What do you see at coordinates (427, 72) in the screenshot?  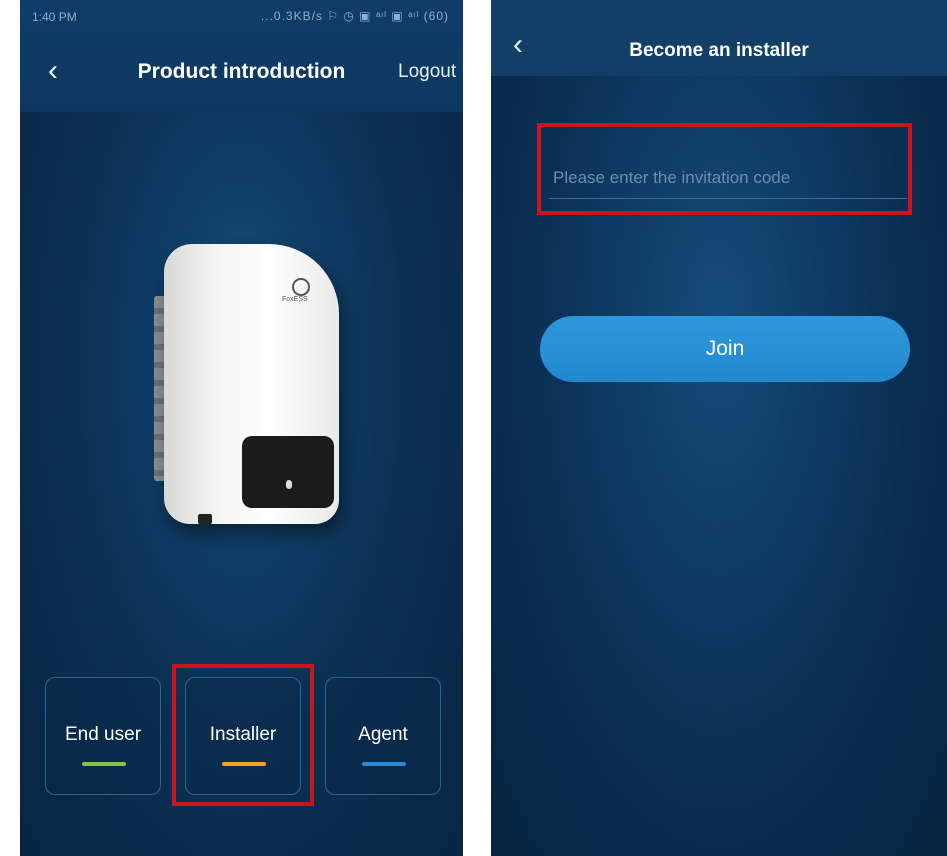 I see `logout-button: Logout` at bounding box center [427, 72].